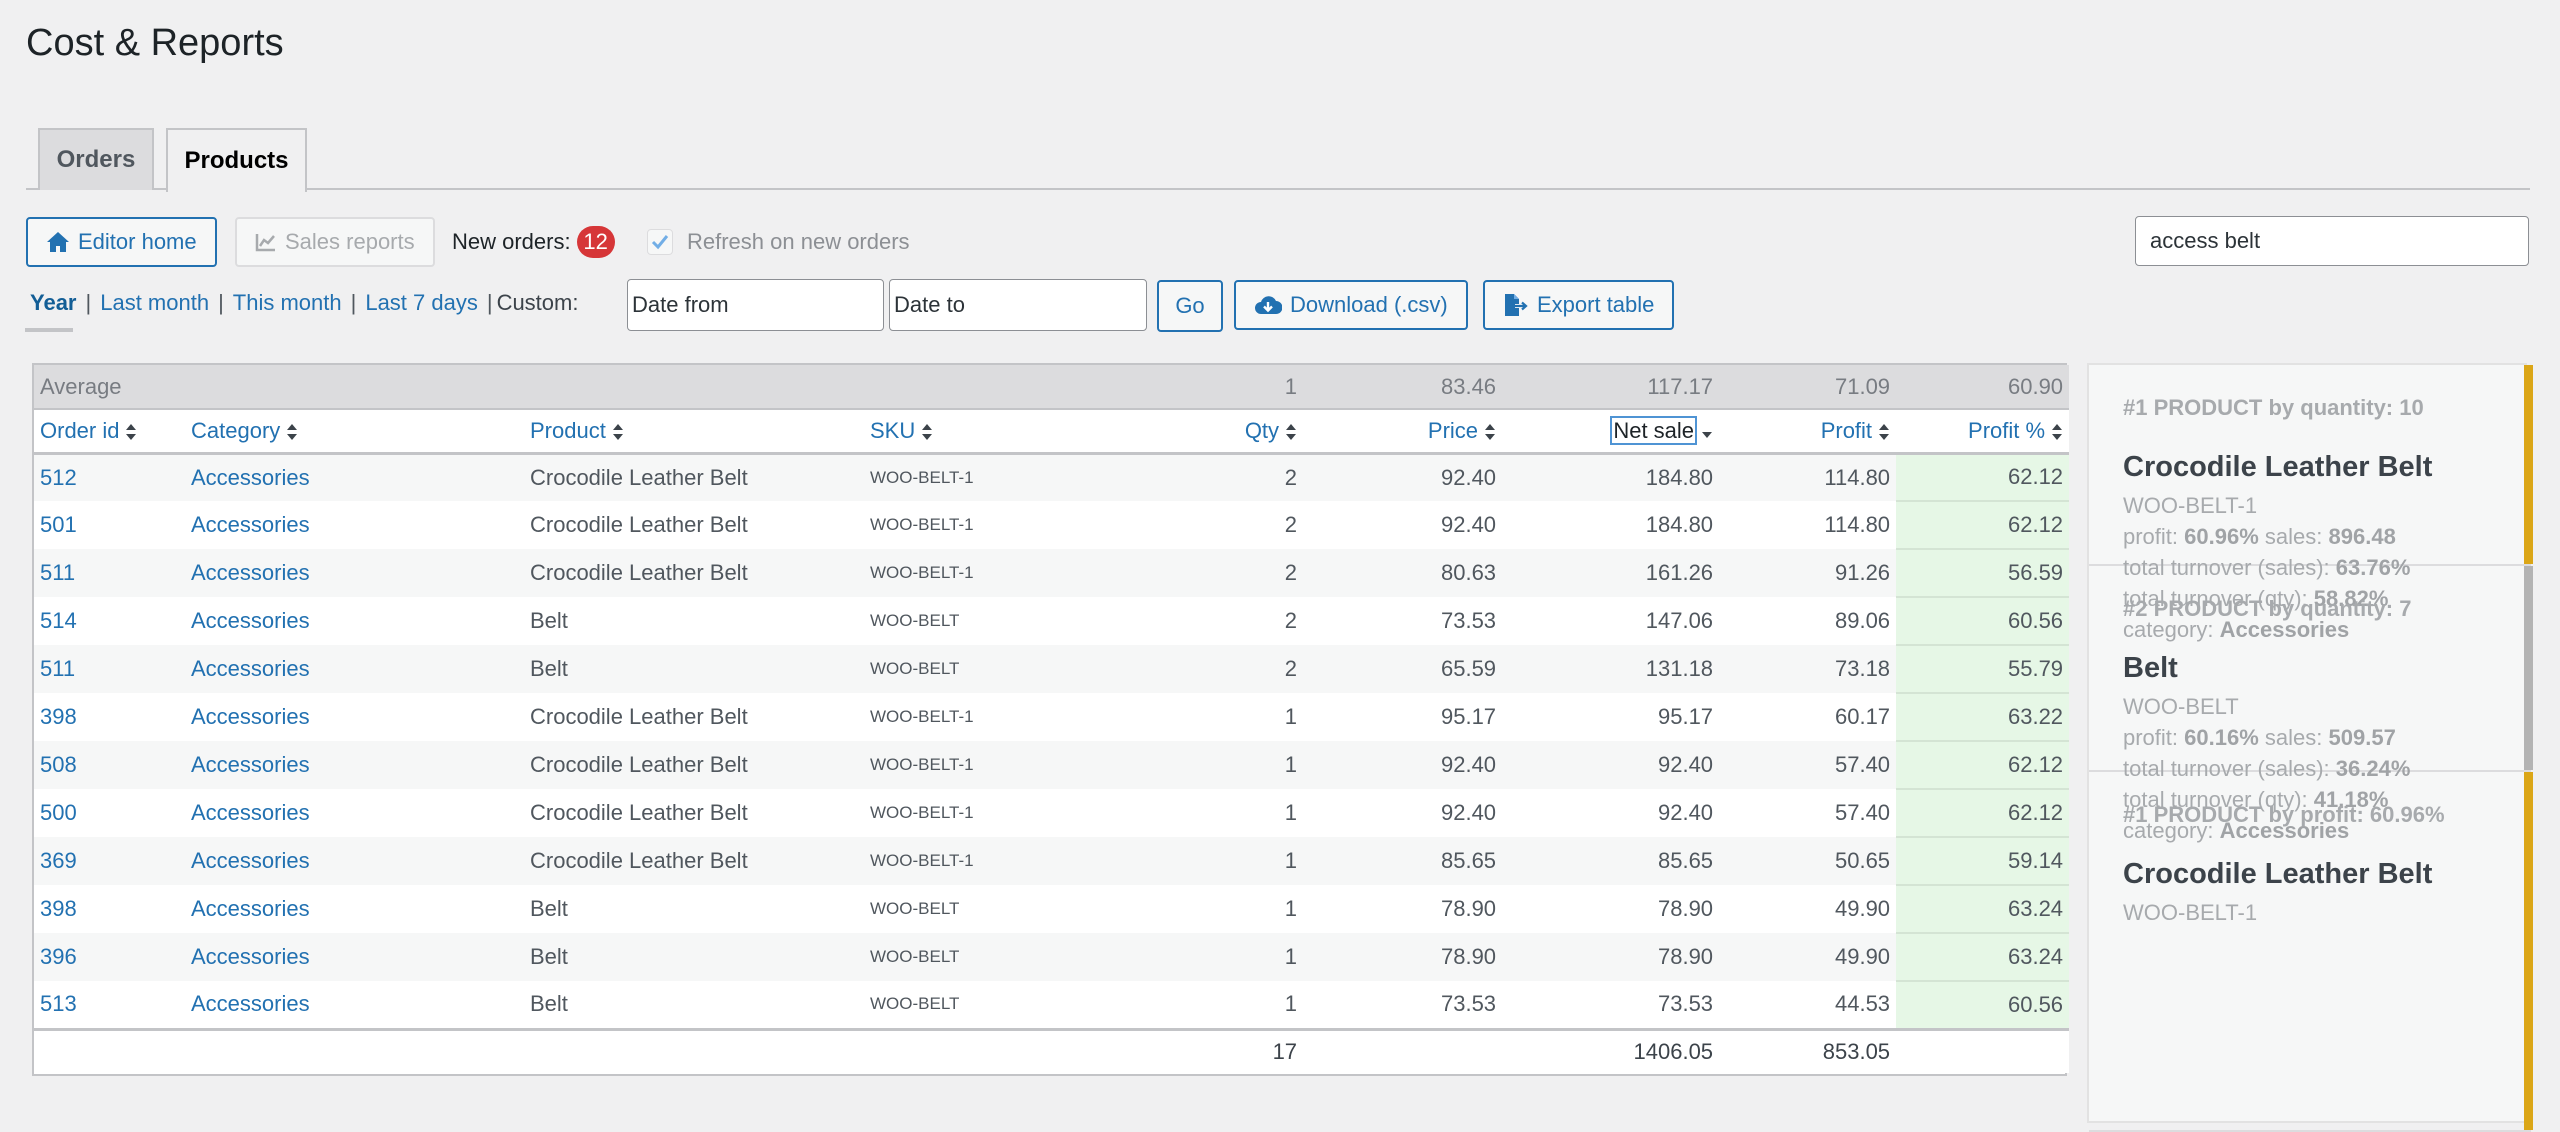 The width and height of the screenshot is (2560, 1132). I want to click on period-last-7-days: Last 7 days, so click(421, 303).